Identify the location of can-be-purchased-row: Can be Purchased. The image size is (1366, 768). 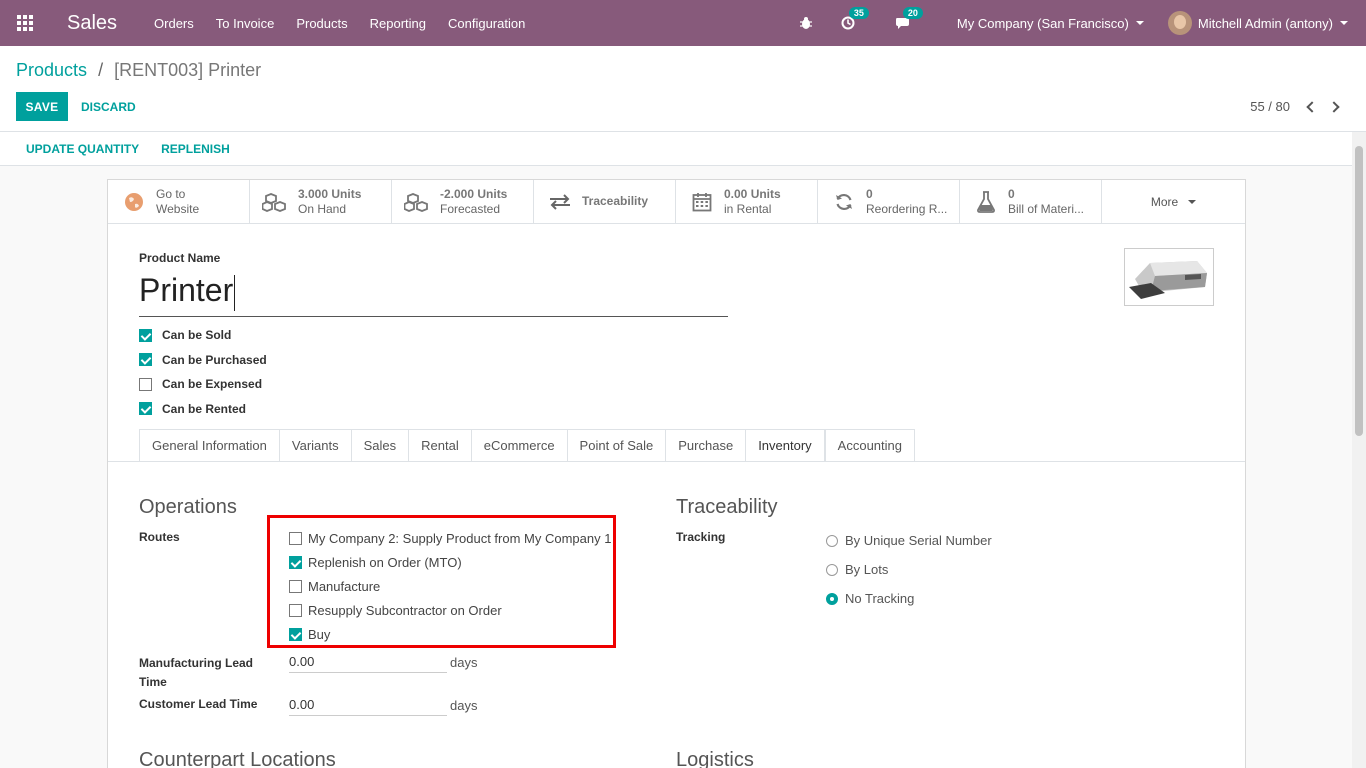
(203, 360).